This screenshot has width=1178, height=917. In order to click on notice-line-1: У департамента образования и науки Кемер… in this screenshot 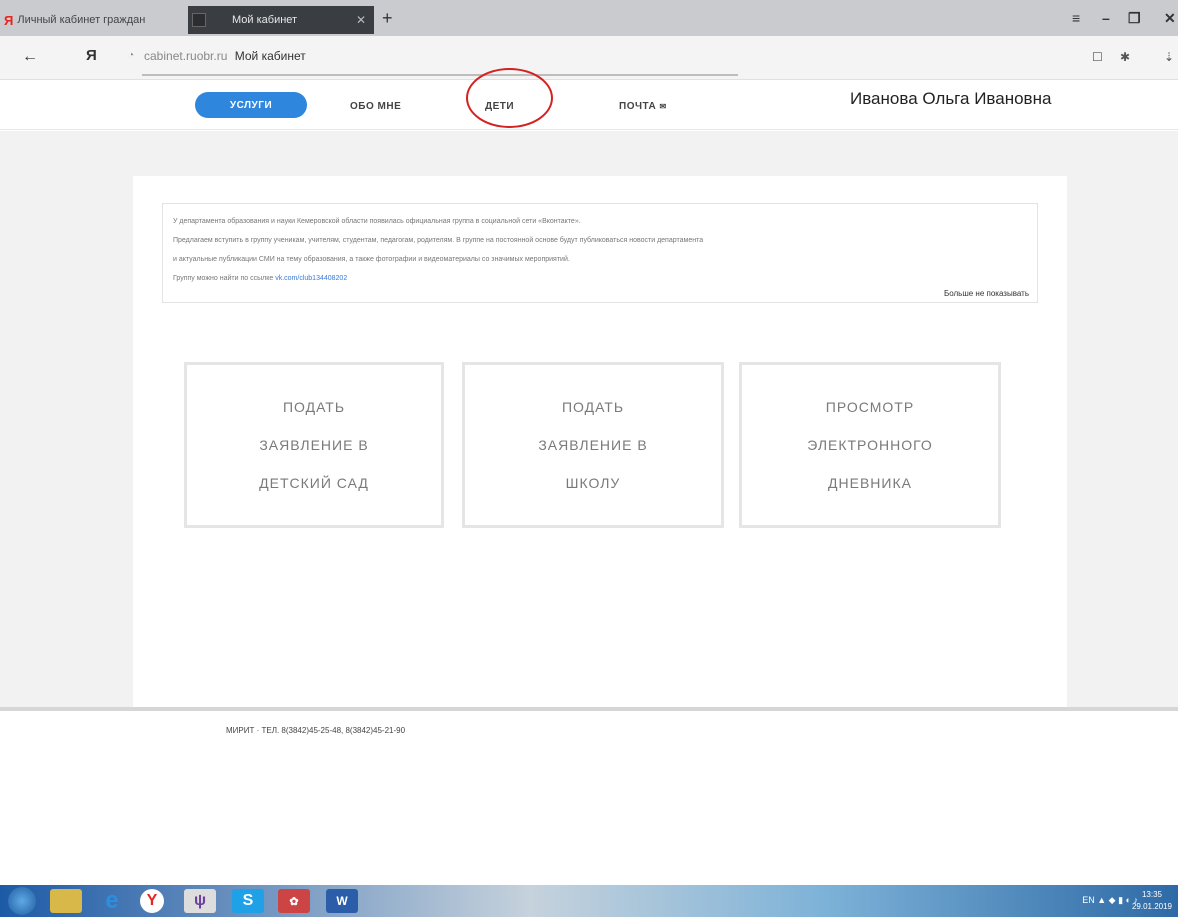, I will do `click(377, 221)`.